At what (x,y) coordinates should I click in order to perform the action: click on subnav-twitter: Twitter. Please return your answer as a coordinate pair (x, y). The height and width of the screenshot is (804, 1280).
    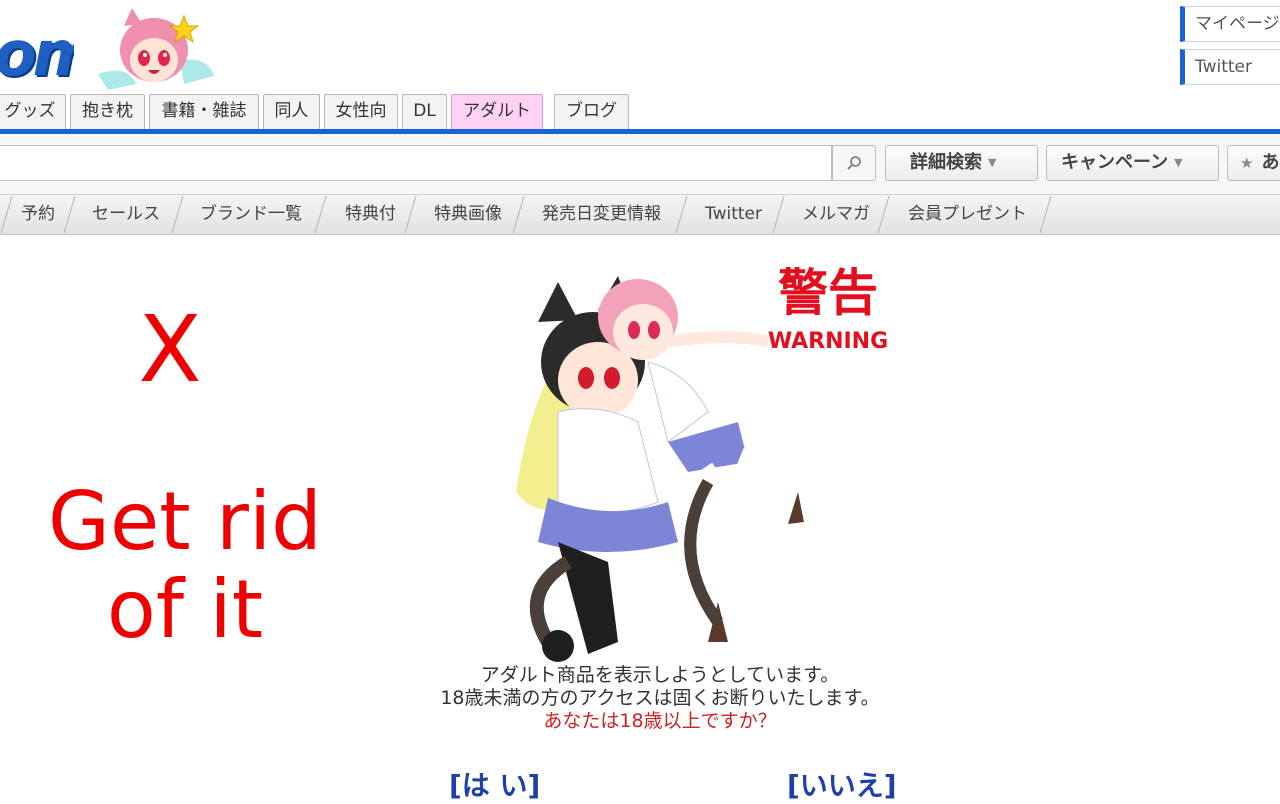
    Looking at the image, I should click on (733, 214).